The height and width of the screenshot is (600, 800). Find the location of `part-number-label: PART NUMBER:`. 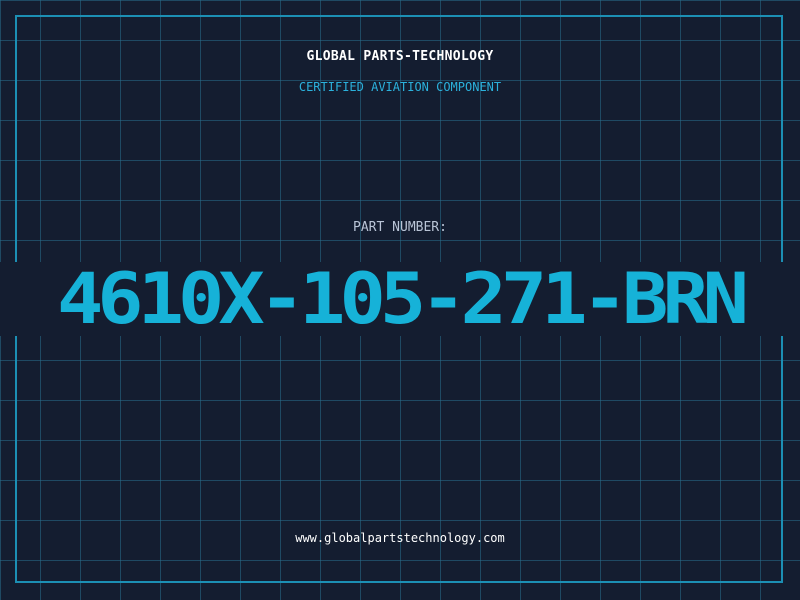

part-number-label: PART NUMBER: is located at coordinates (400, 227).